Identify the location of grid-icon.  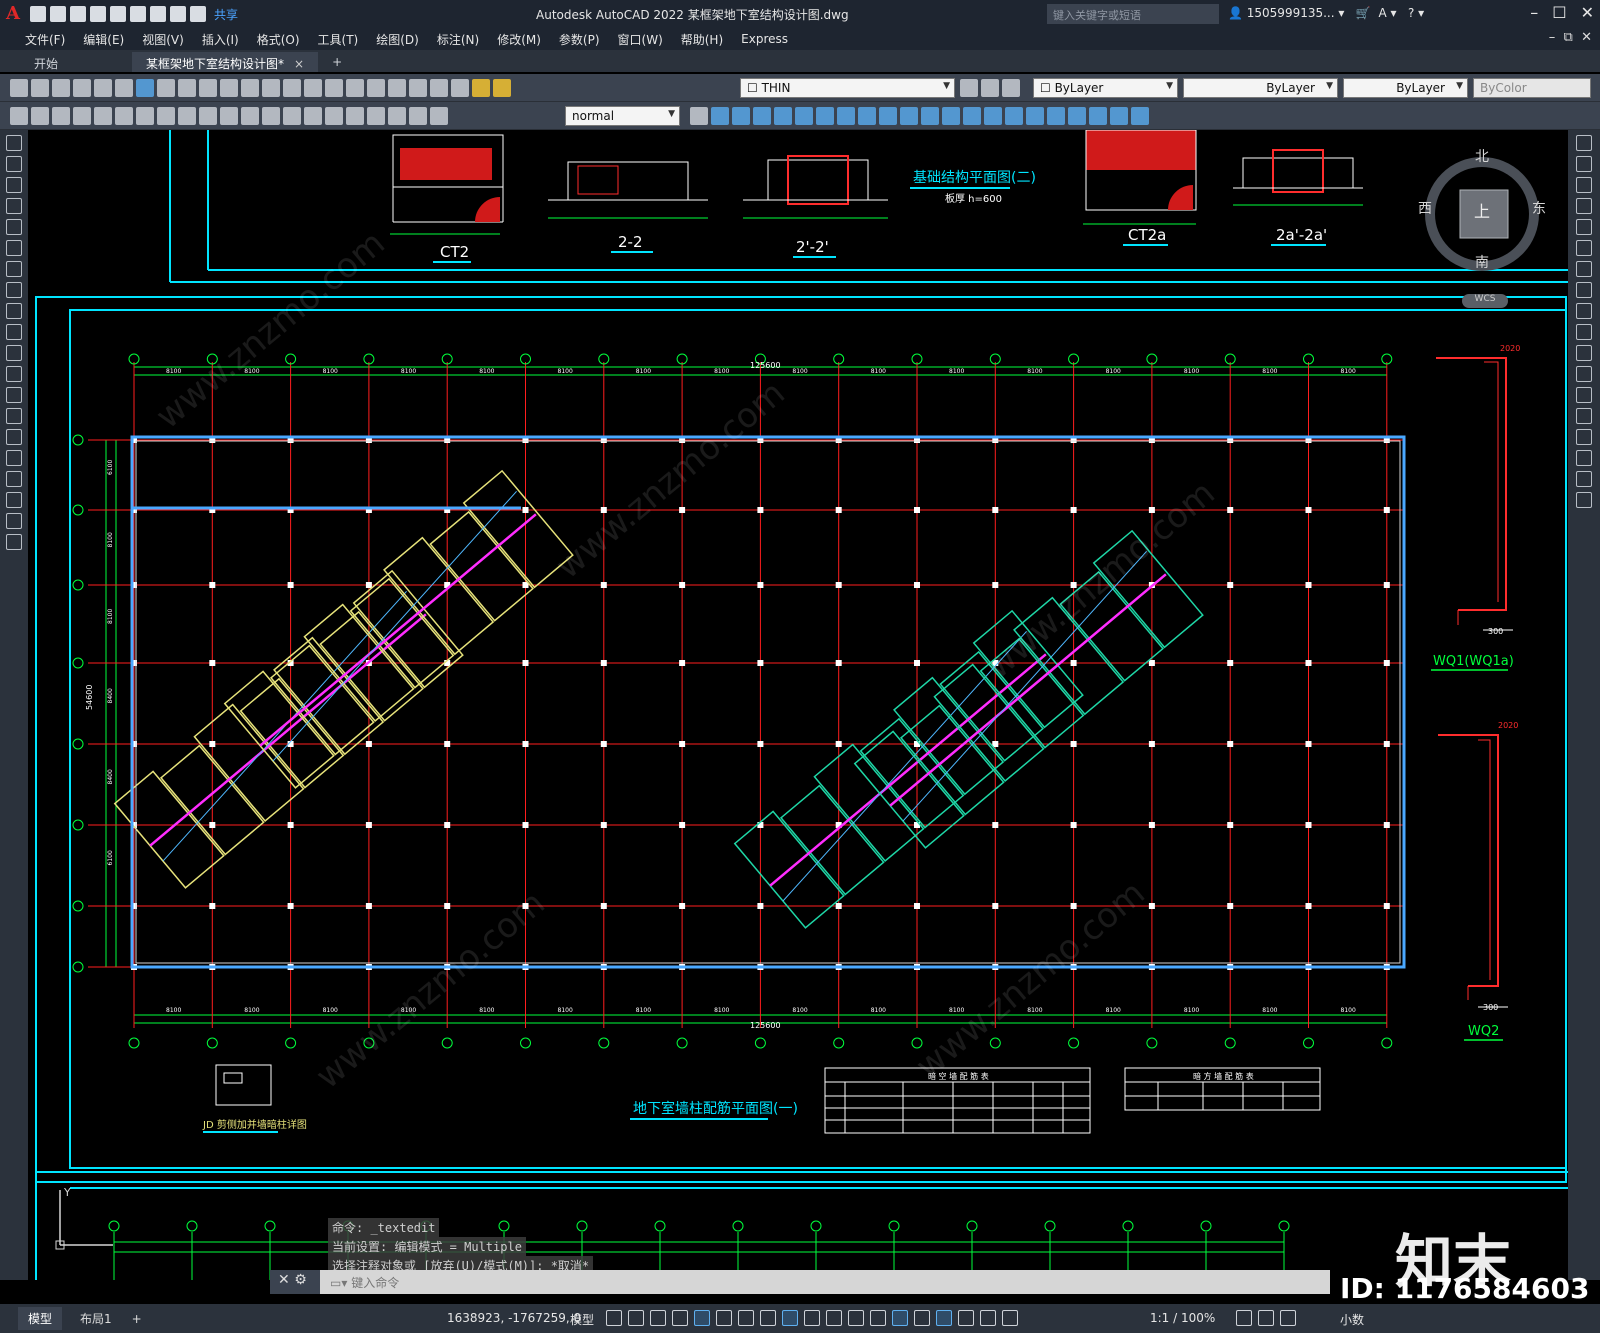
(614, 1318).